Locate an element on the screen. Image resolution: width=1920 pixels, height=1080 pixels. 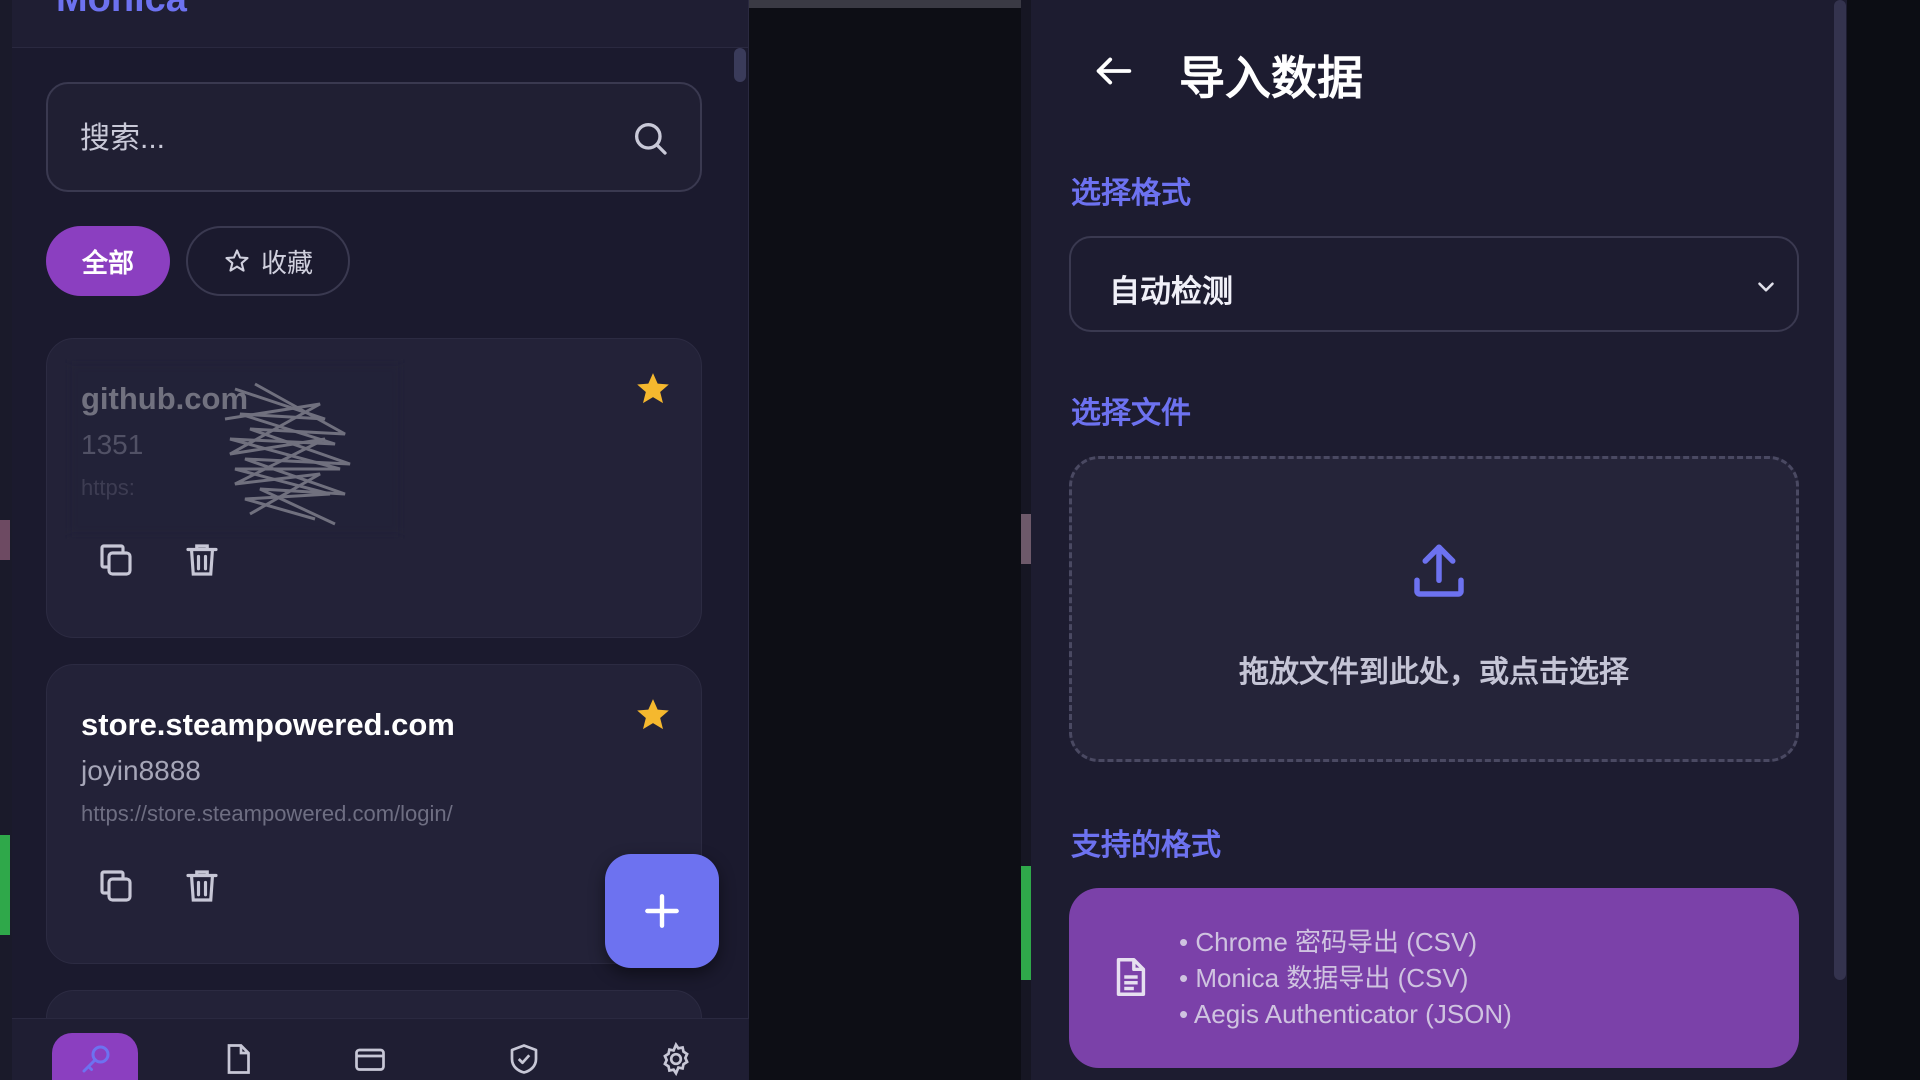
format-section-label: 选择格式 is located at coordinates (1131, 193).